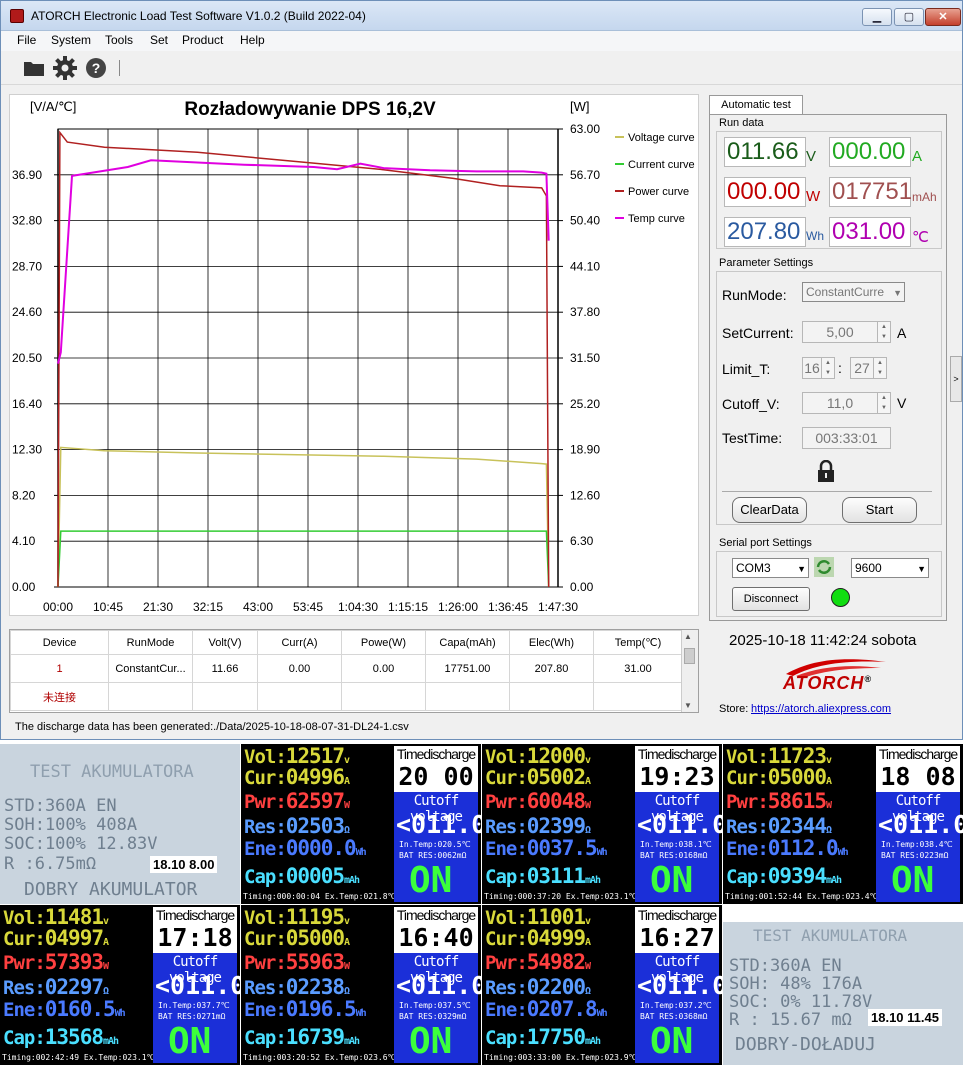 This screenshot has width=963, height=1065. What do you see at coordinates (884, 403) in the screenshot?
I see `cutoff-v-spinner: ▲ ▼` at bounding box center [884, 403].